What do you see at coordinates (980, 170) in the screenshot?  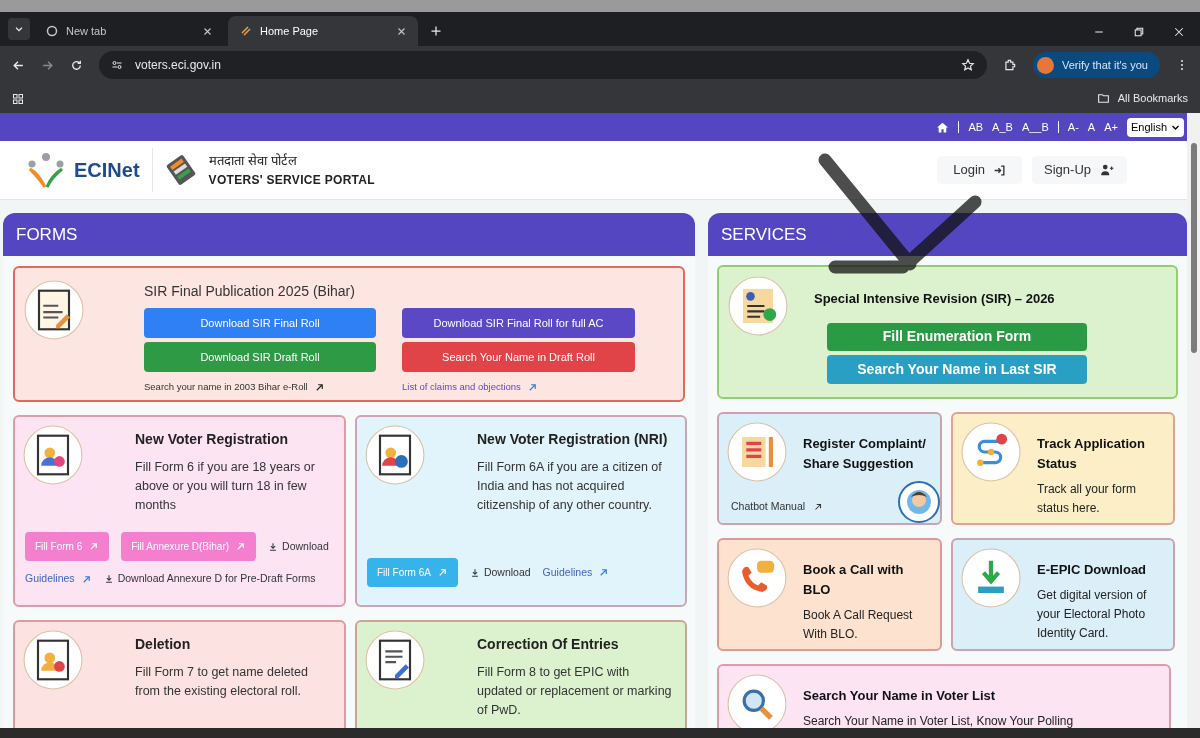 I see `login-button: Login` at bounding box center [980, 170].